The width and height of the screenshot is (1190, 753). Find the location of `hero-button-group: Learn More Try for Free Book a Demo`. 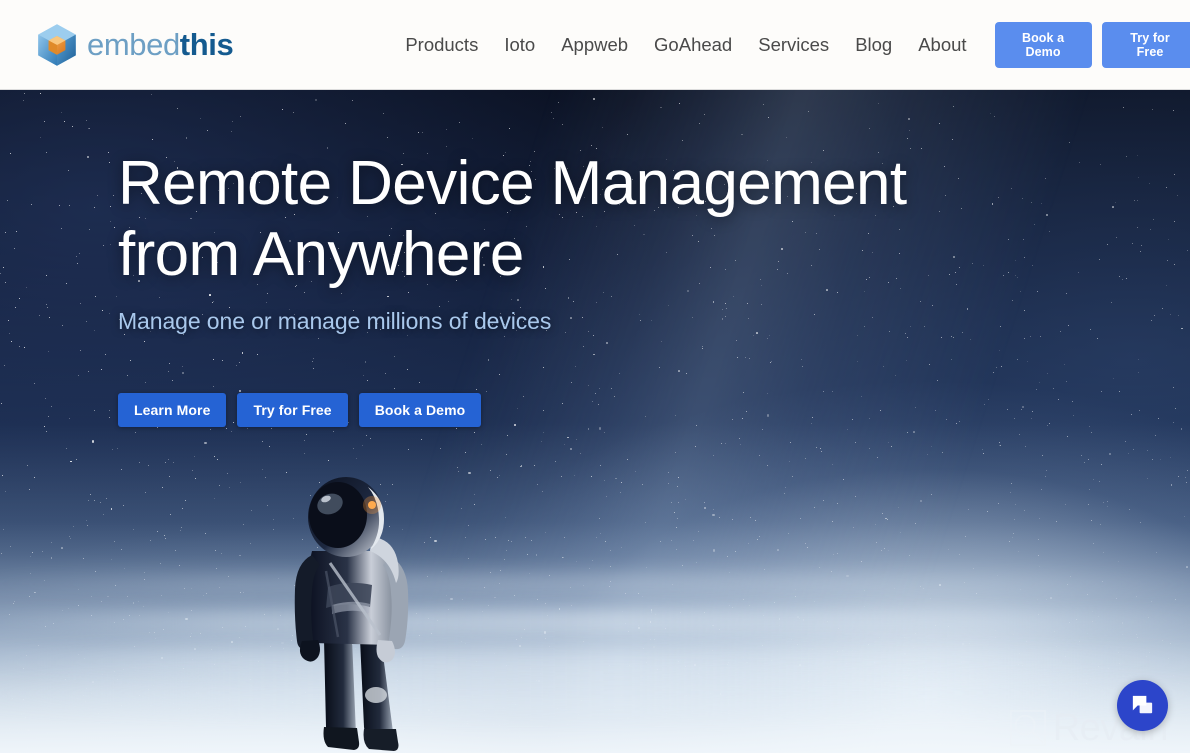

hero-button-group: Learn More Try for Free Book a Demo is located at coordinates (512, 410).